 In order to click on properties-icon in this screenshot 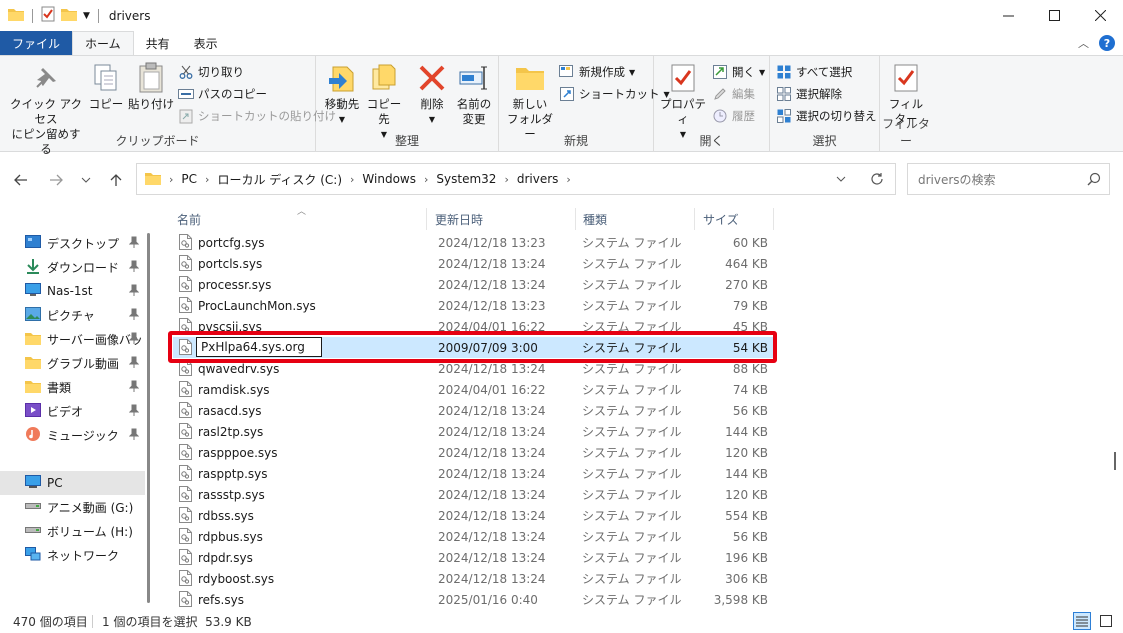, I will do `click(48, 15)`.